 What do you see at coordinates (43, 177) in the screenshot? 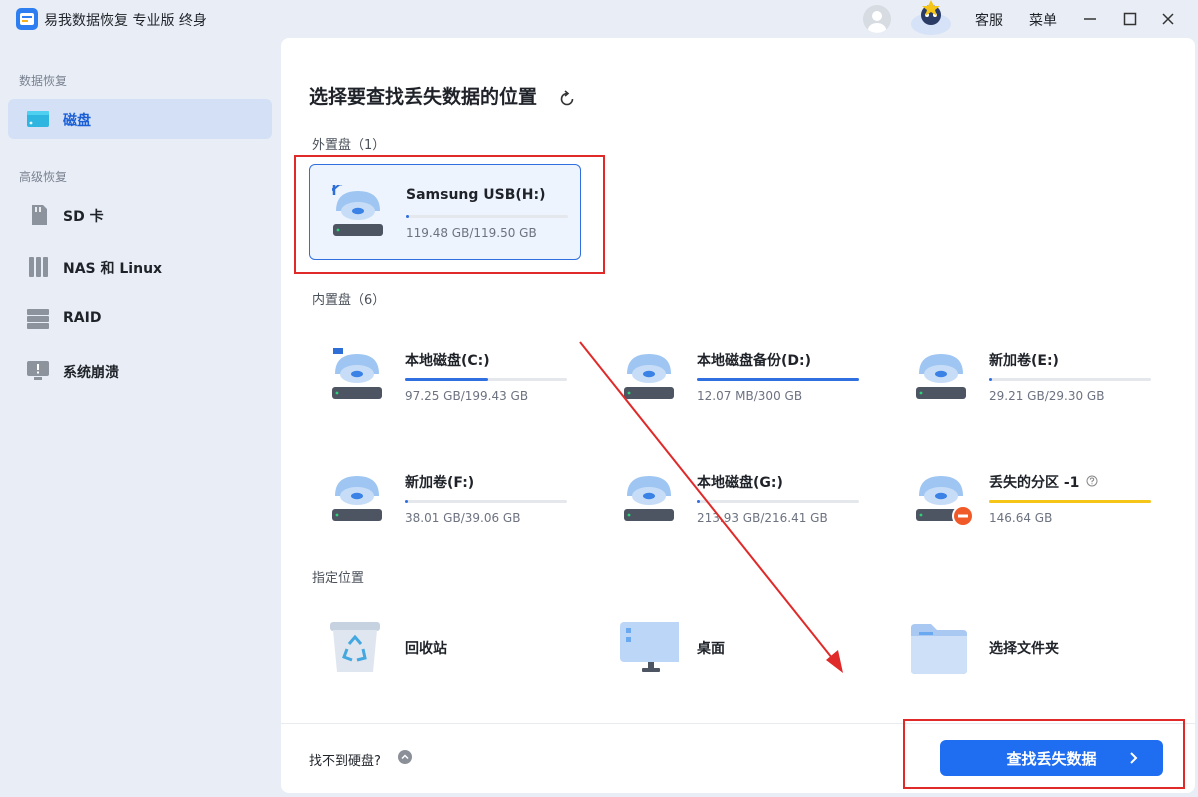
I see `sidebar-section-advanced-recovery: 高级恢复` at bounding box center [43, 177].